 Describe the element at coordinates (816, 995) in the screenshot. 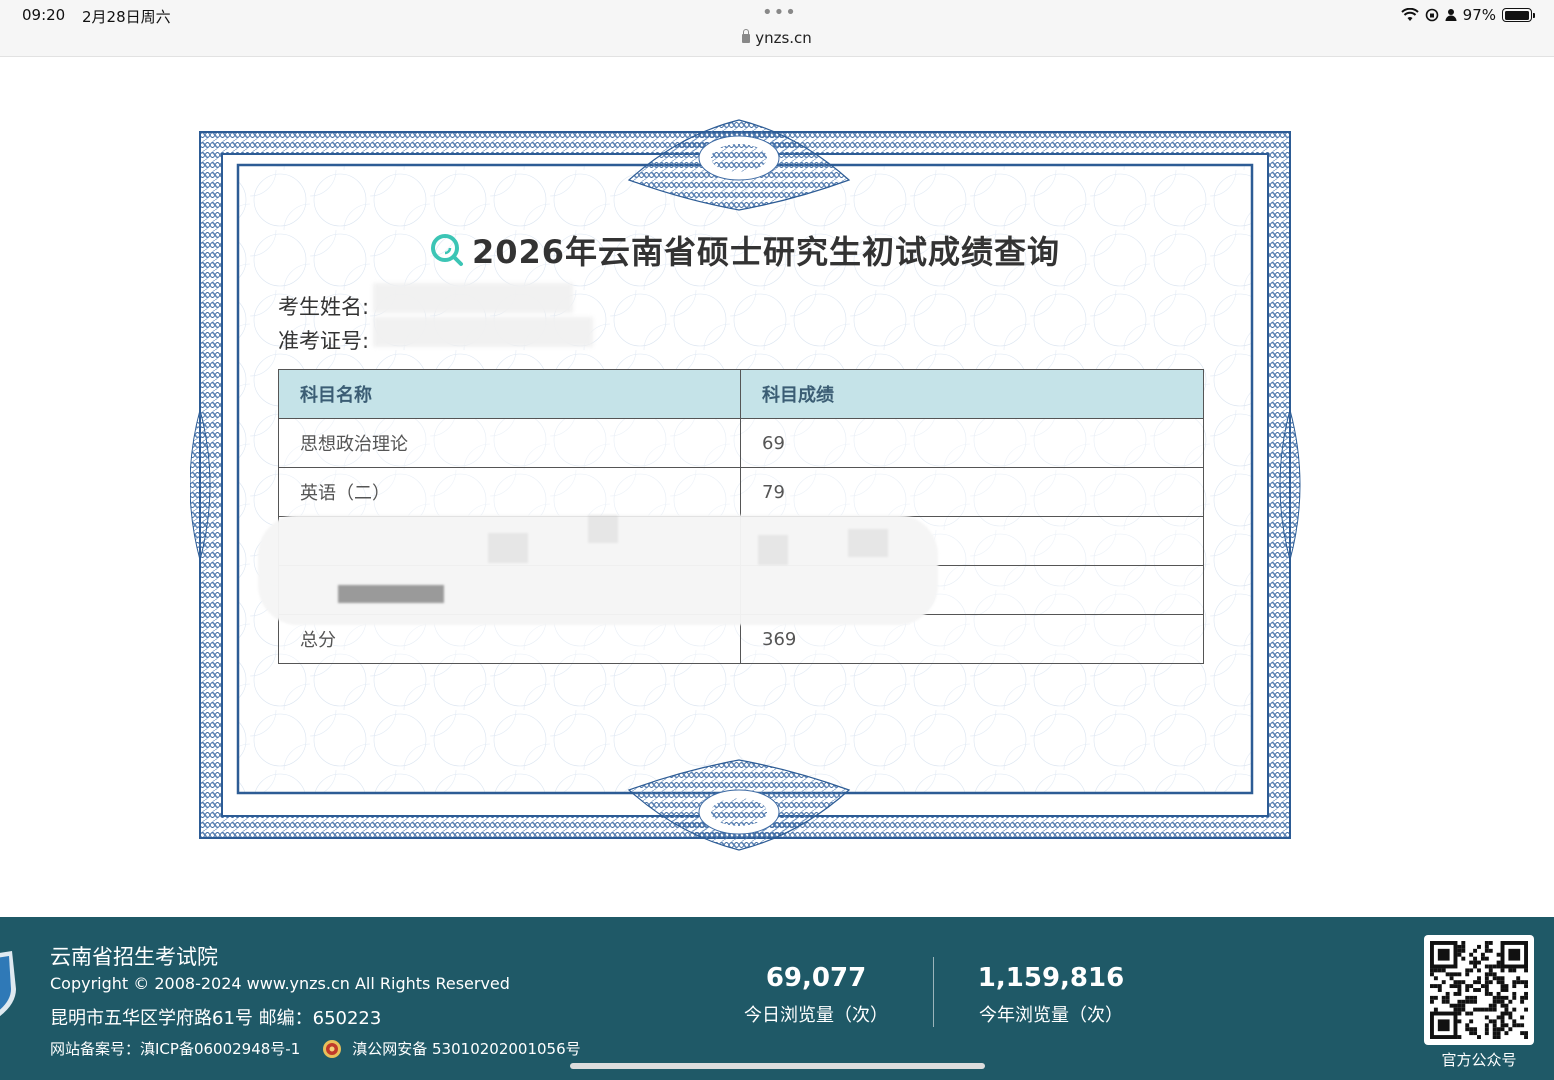

I see `stat-today: 69,077 今日浏览量（次）` at that location.